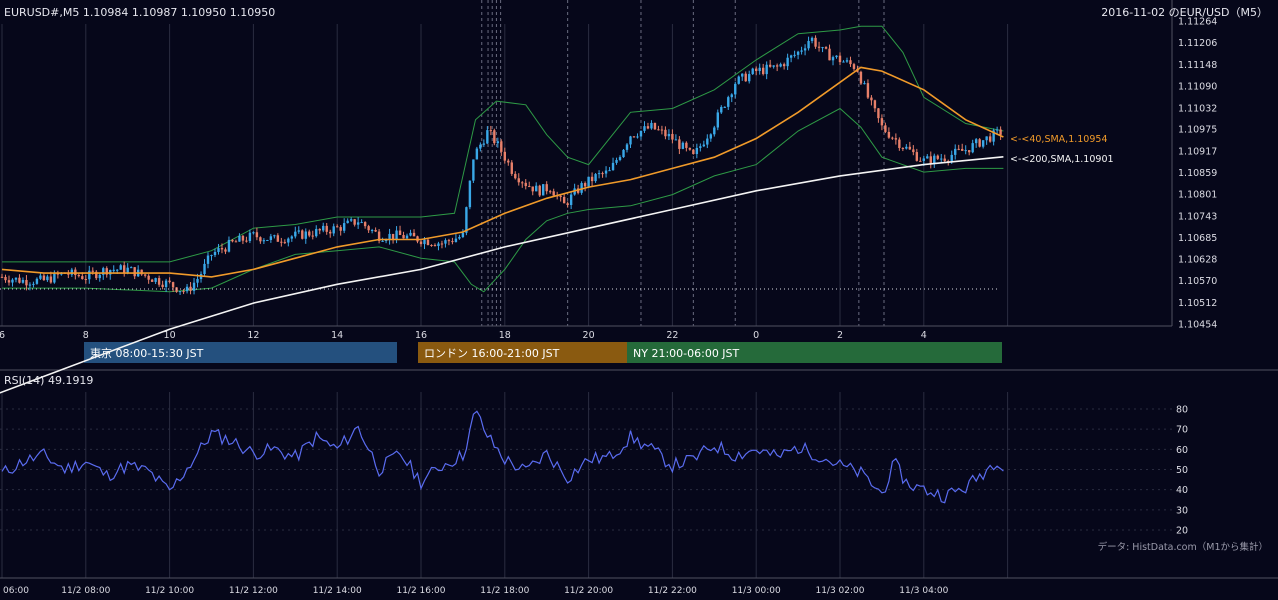  What do you see at coordinates (1197, 216) in the screenshot?
I see `price-tick-label: 1.10743` at bounding box center [1197, 216].